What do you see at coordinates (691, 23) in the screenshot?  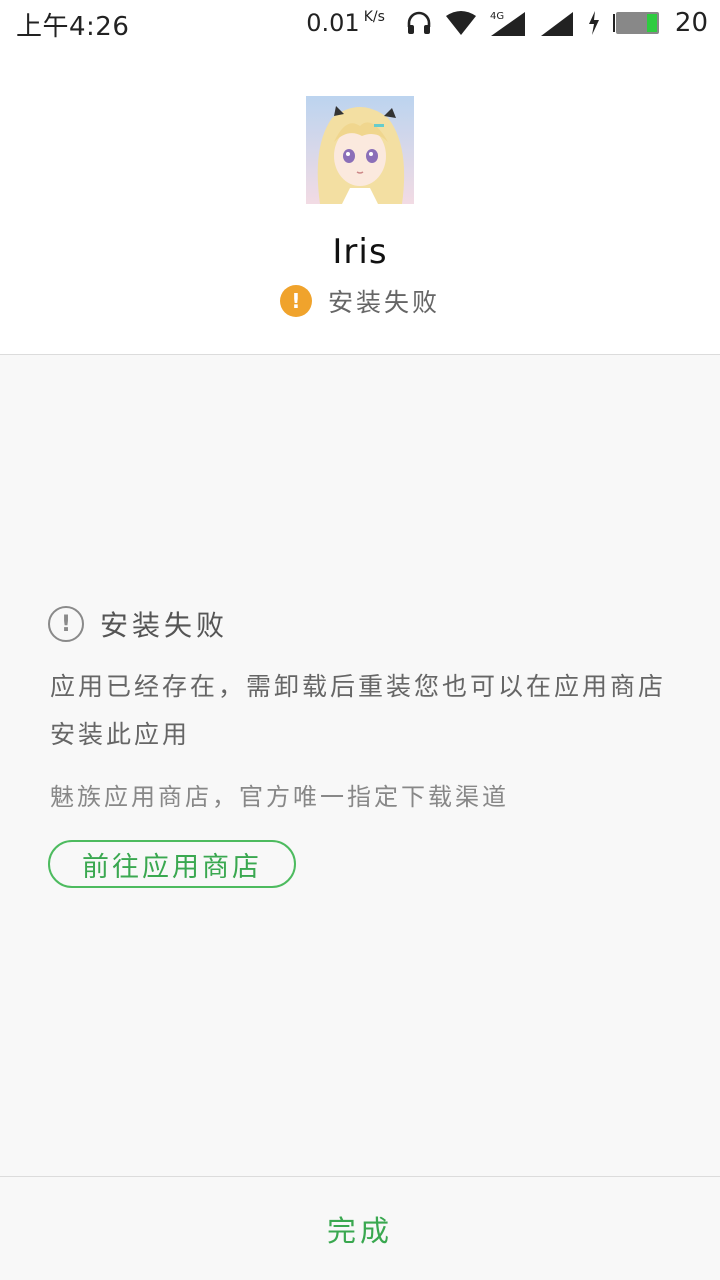 I see `battery-level: 20` at bounding box center [691, 23].